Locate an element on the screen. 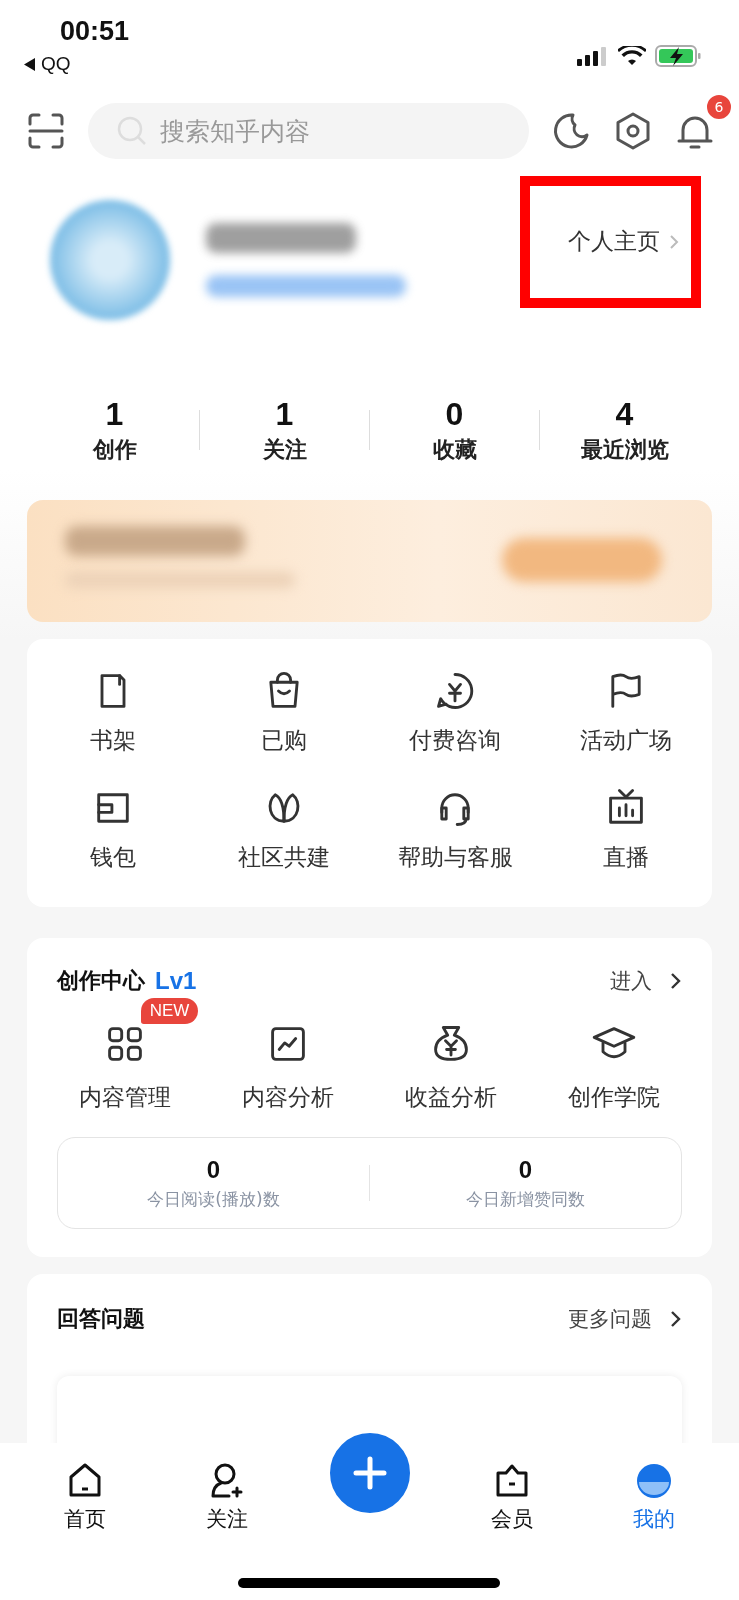 The width and height of the screenshot is (739, 1600). tab: 关注 is located at coordinates (227, 1497).